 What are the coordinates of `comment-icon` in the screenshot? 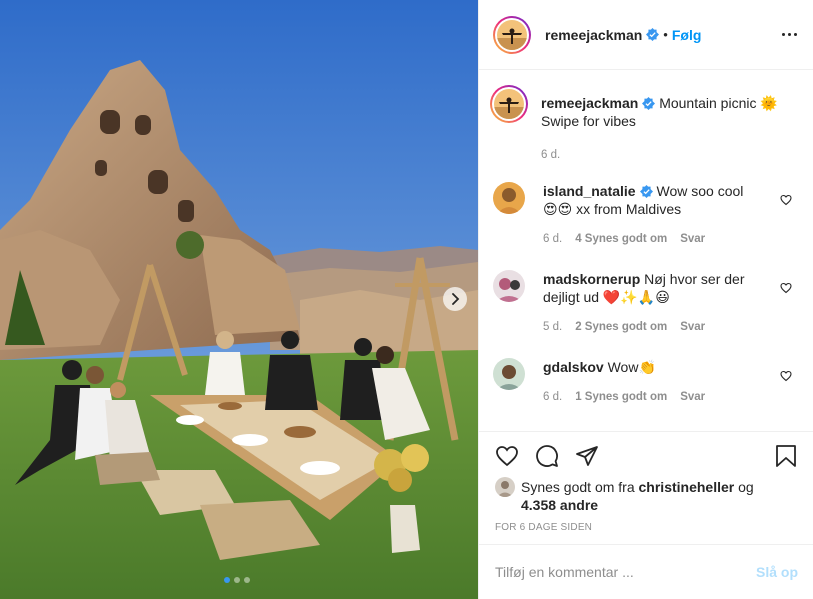 It's located at (547, 456).